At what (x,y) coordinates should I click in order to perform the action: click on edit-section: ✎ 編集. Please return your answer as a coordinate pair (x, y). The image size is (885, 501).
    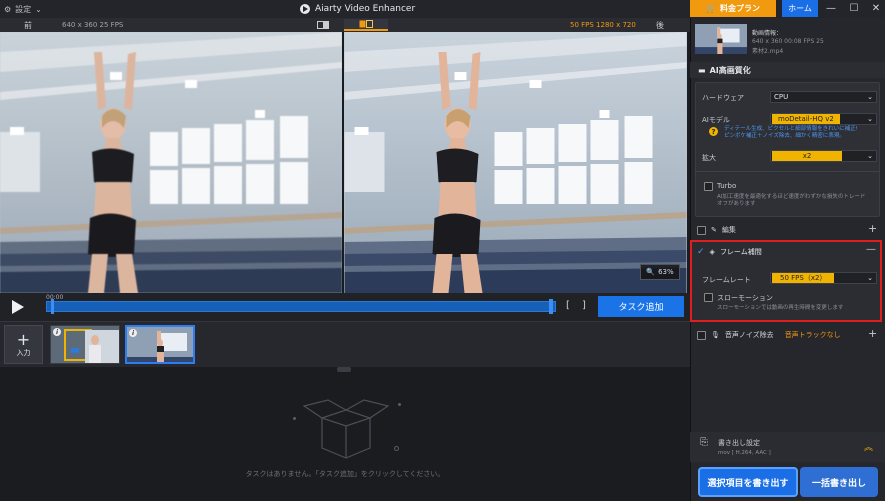
    Looking at the image, I should click on (787, 230).